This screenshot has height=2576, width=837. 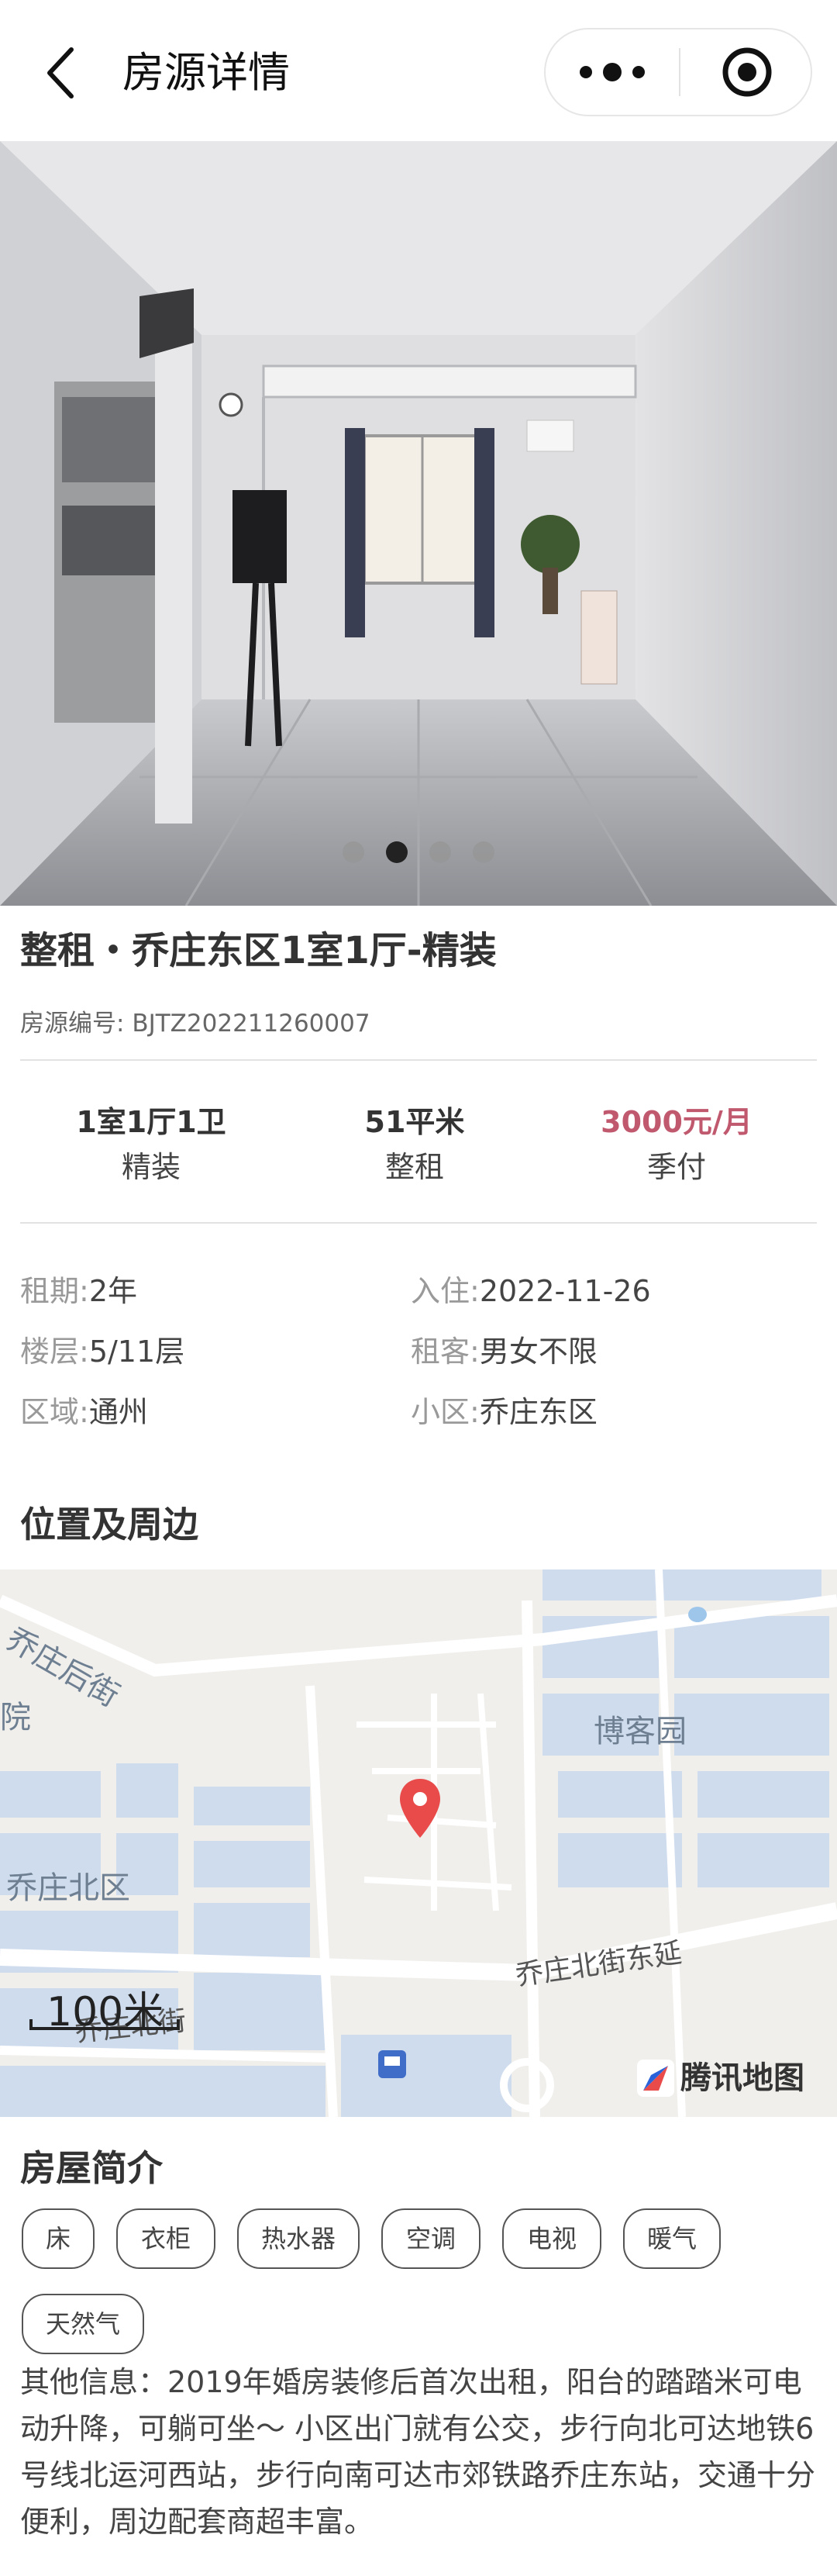 I want to click on more-button, so click(x=612, y=72).